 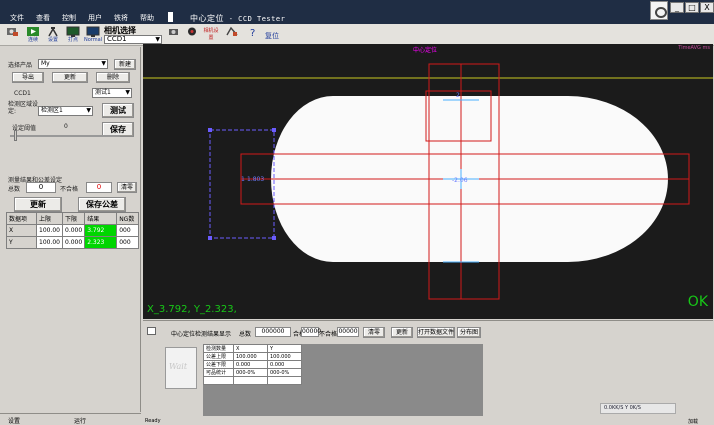 I want to click on app-title-sub: - CCD Tester, so click(x=255, y=19).